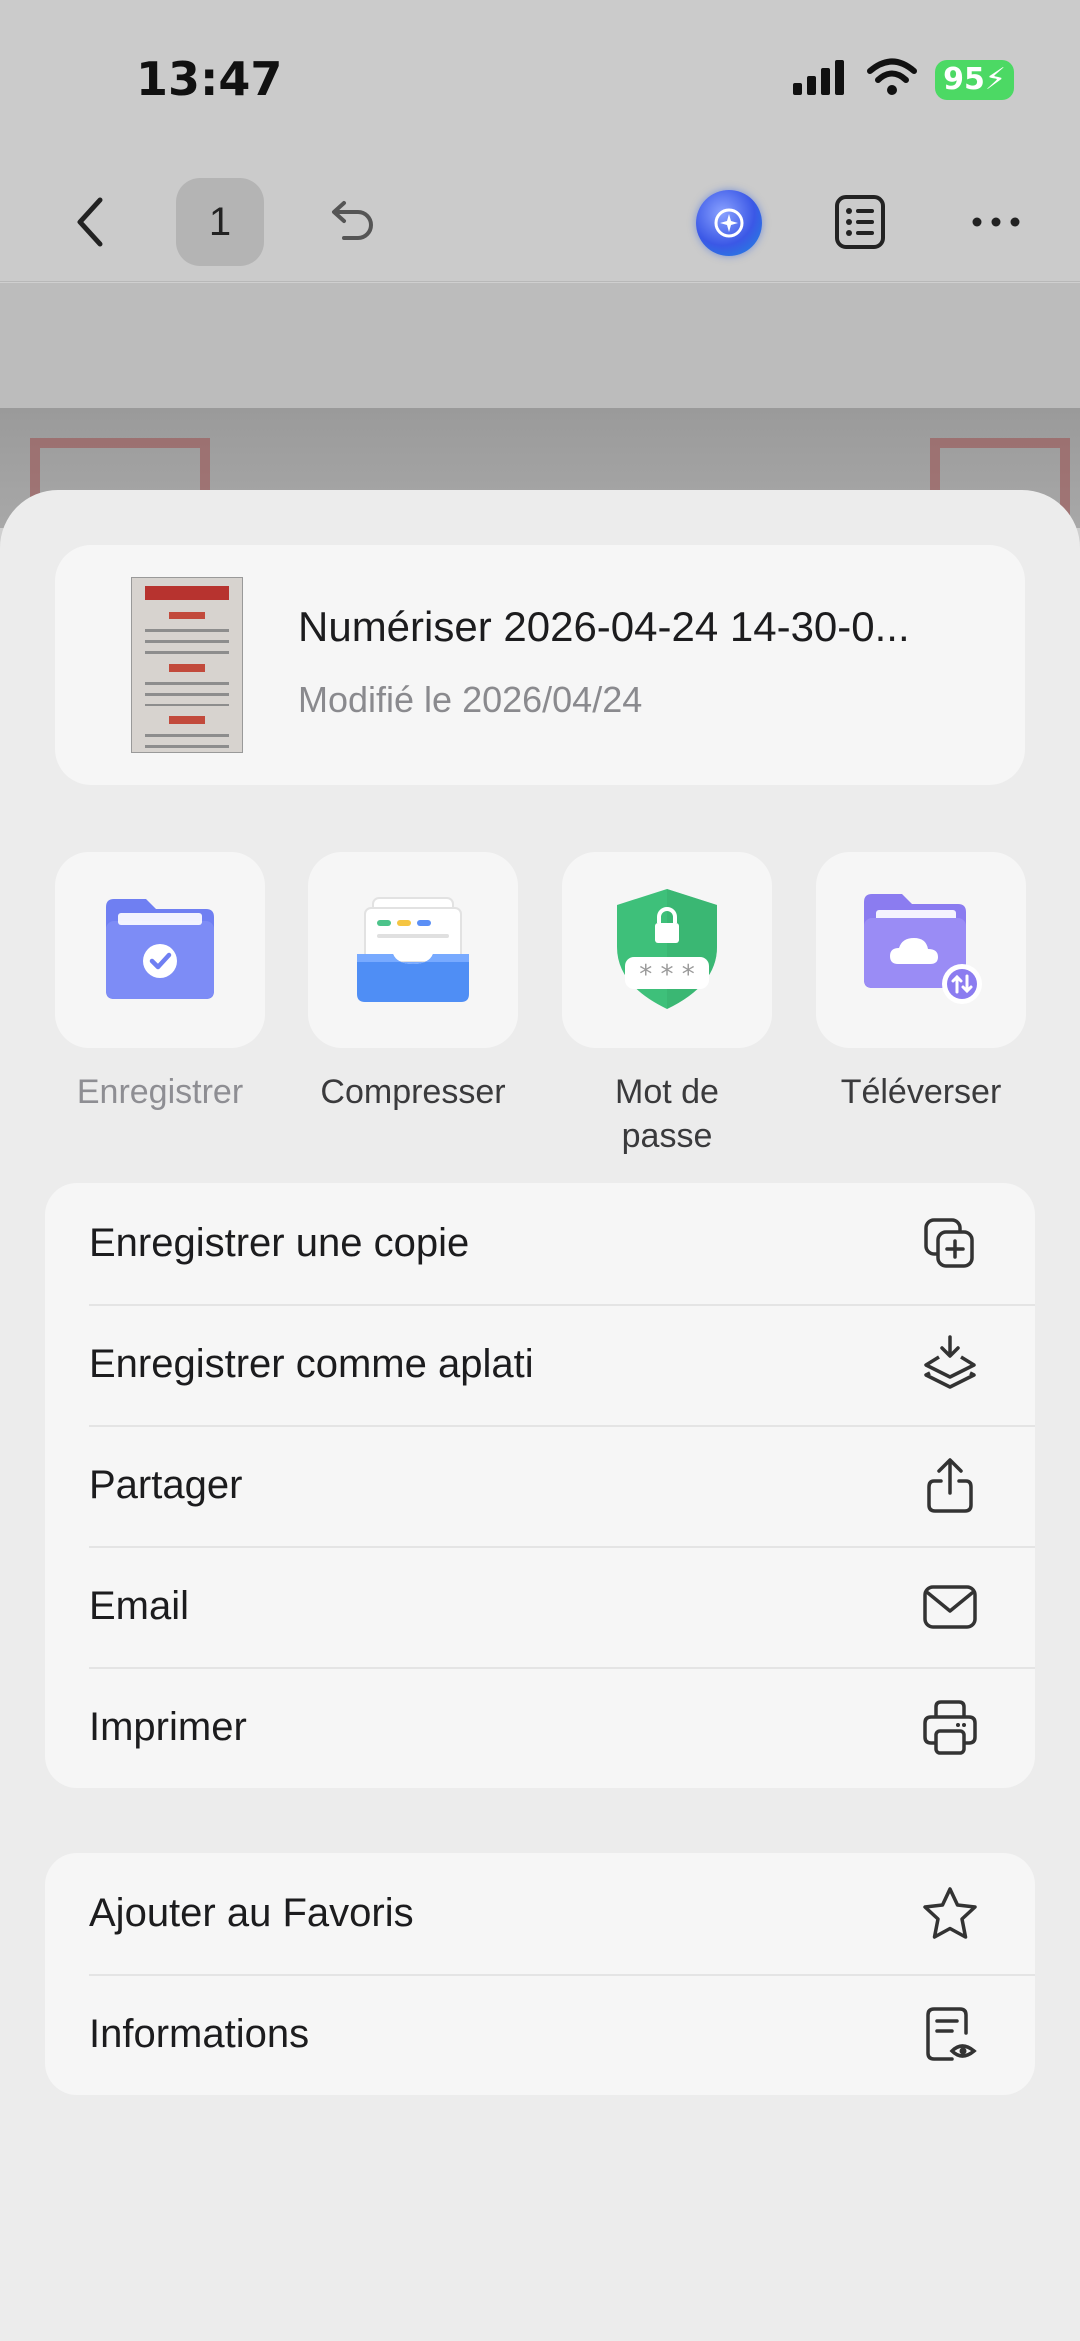 The height and width of the screenshot is (2341, 1080). Describe the element at coordinates (950, 1607) in the screenshot. I see `mail-icon` at that location.